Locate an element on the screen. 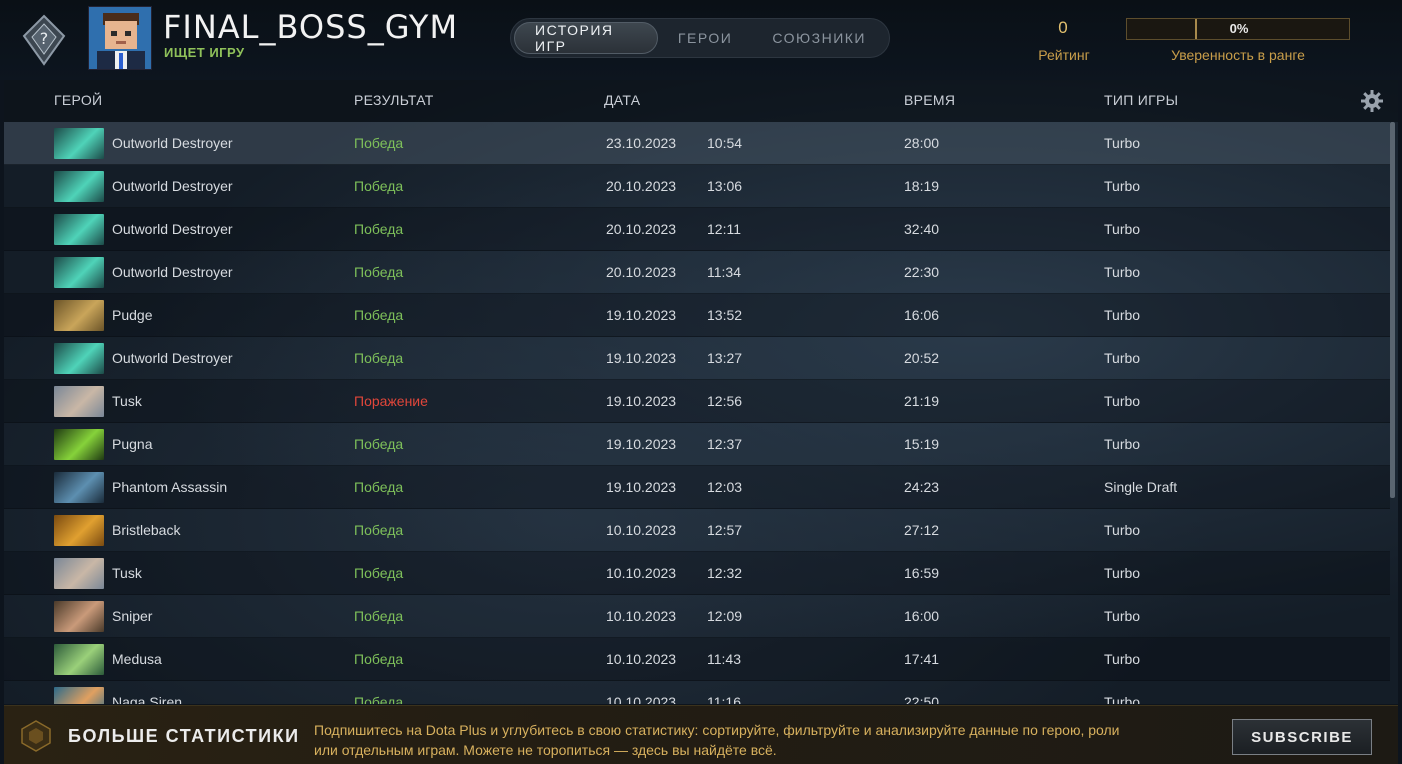 Image resolution: width=1402 pixels, height=764 pixels. subscribe-button: SUBSCRIBE is located at coordinates (1302, 737).